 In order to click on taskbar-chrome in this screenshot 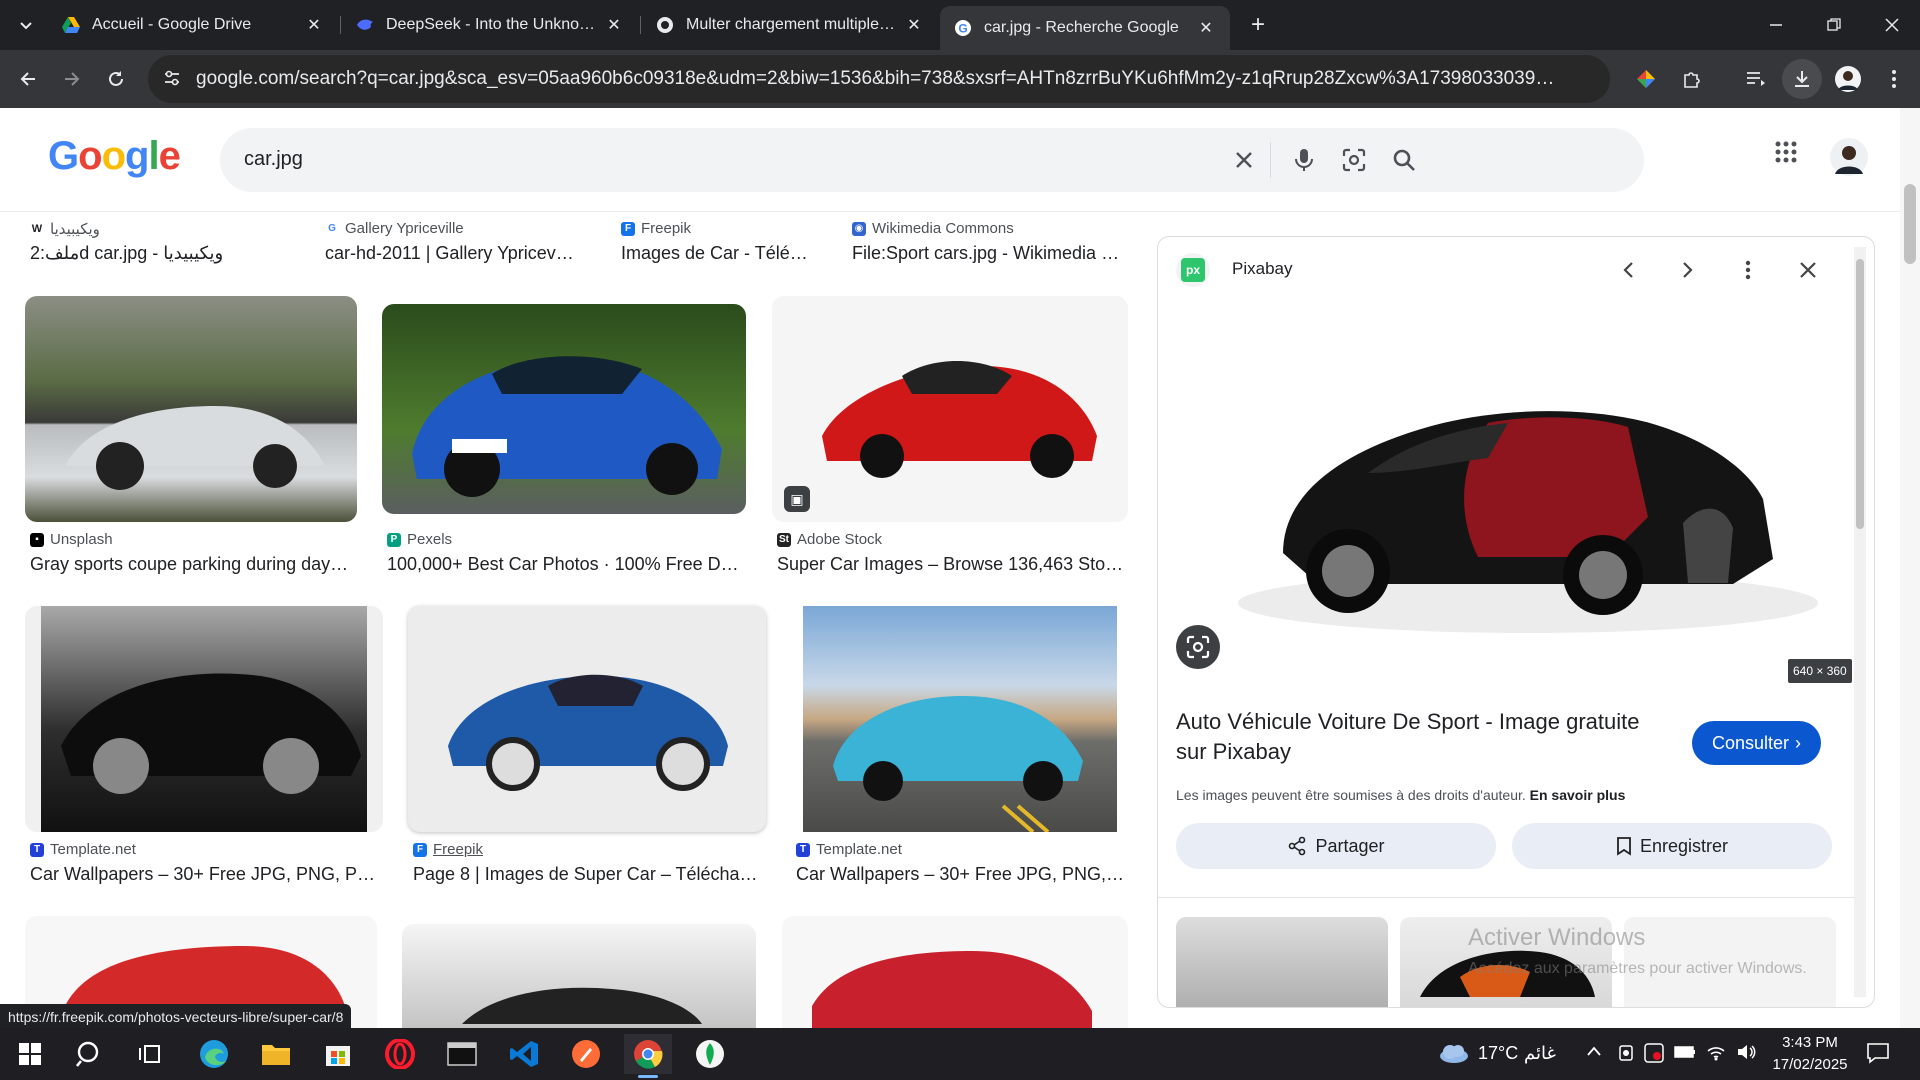, I will do `click(648, 1056)`.